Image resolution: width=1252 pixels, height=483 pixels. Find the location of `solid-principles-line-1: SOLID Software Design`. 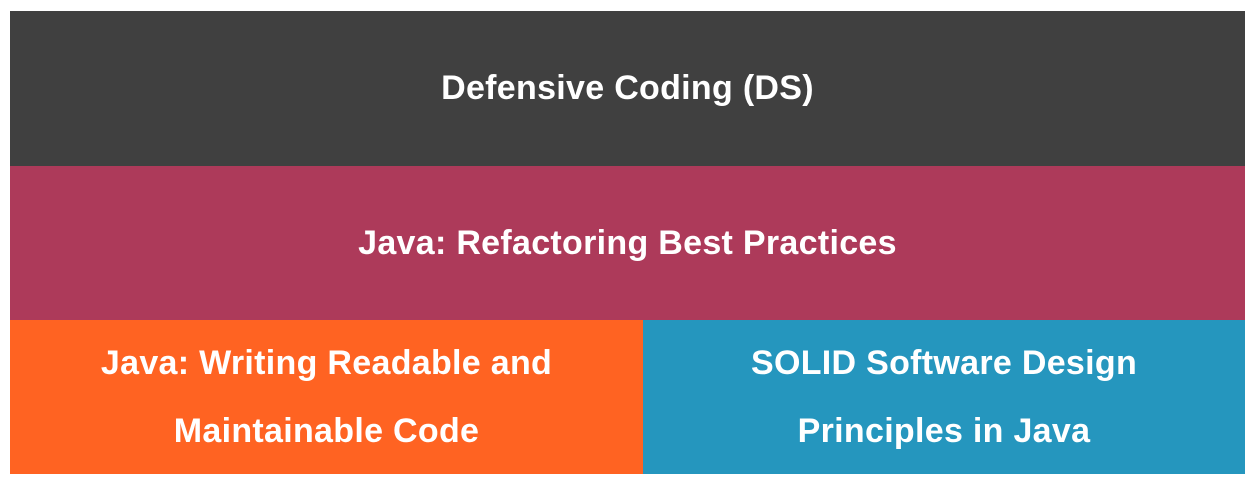

solid-principles-line-1: SOLID Software Design is located at coordinates (944, 363).